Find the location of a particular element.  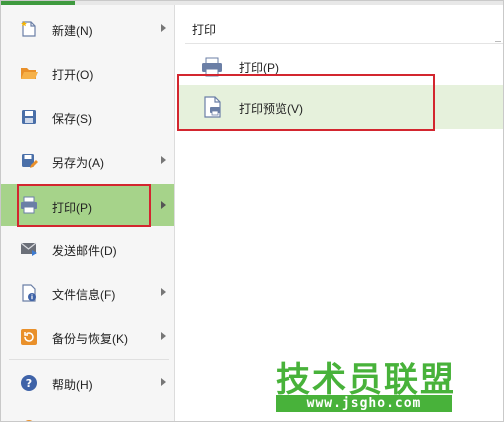

backup-icon is located at coordinates (29, 337).